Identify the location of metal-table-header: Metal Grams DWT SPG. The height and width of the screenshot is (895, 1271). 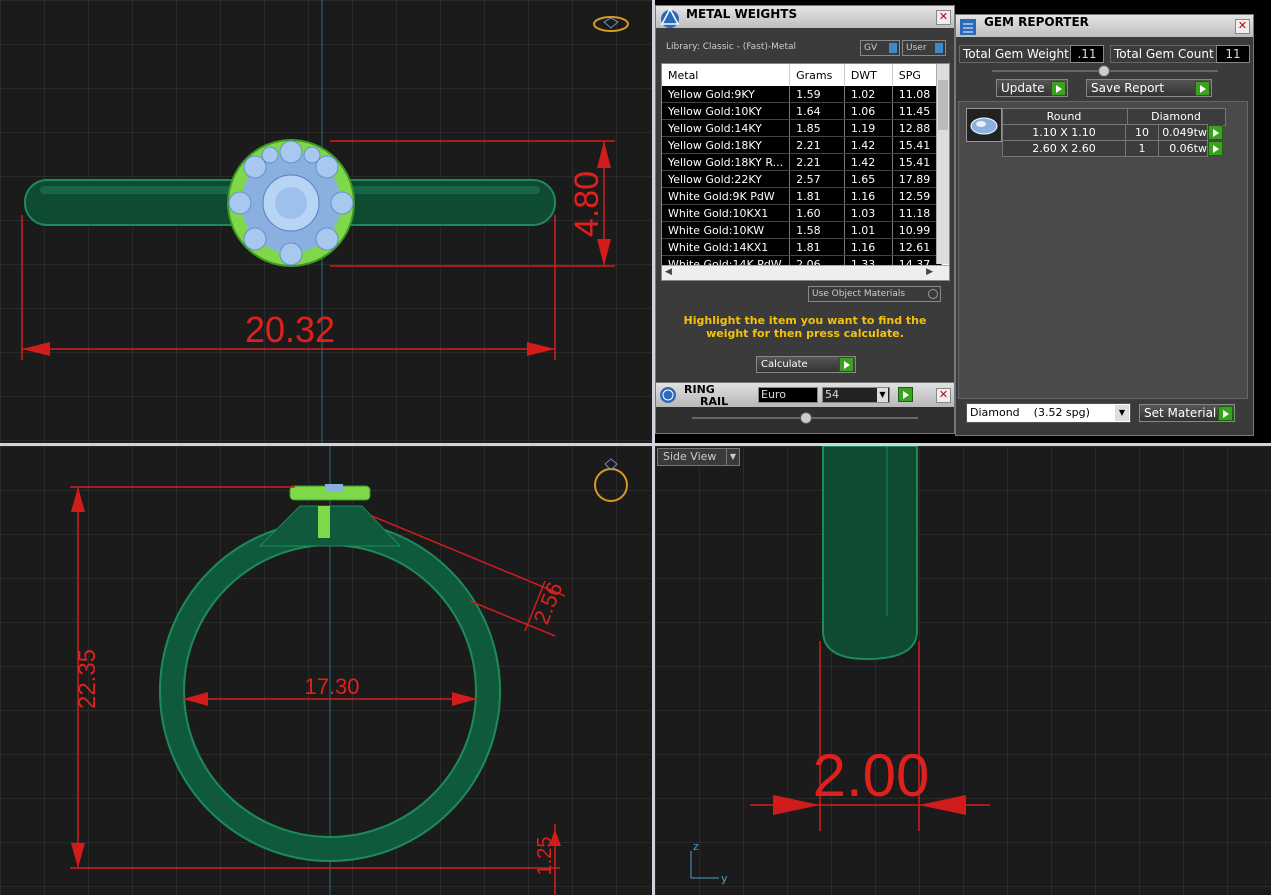
(802, 75).